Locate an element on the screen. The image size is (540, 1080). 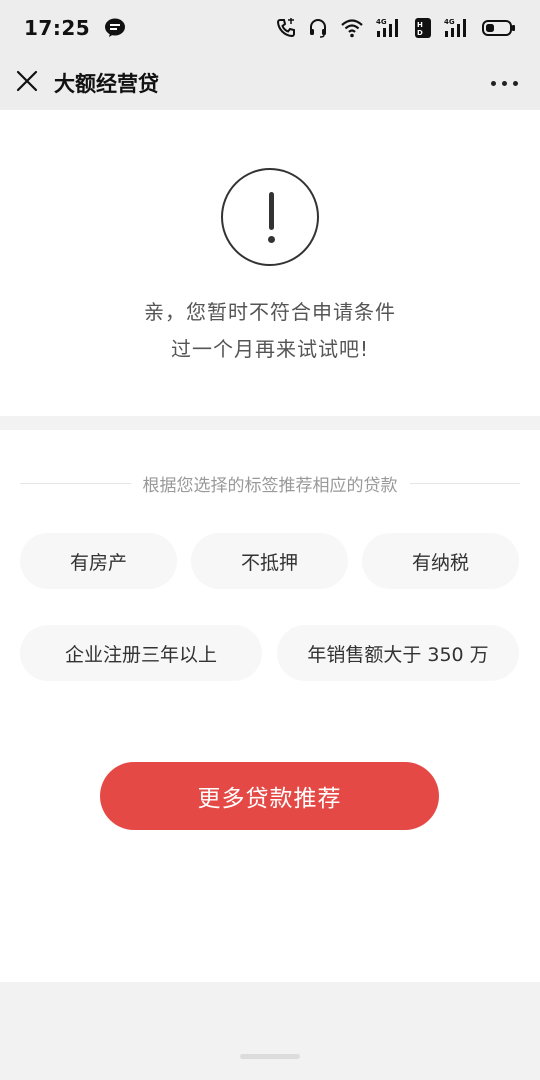
exclamation-circle-icon is located at coordinates (270, 217).